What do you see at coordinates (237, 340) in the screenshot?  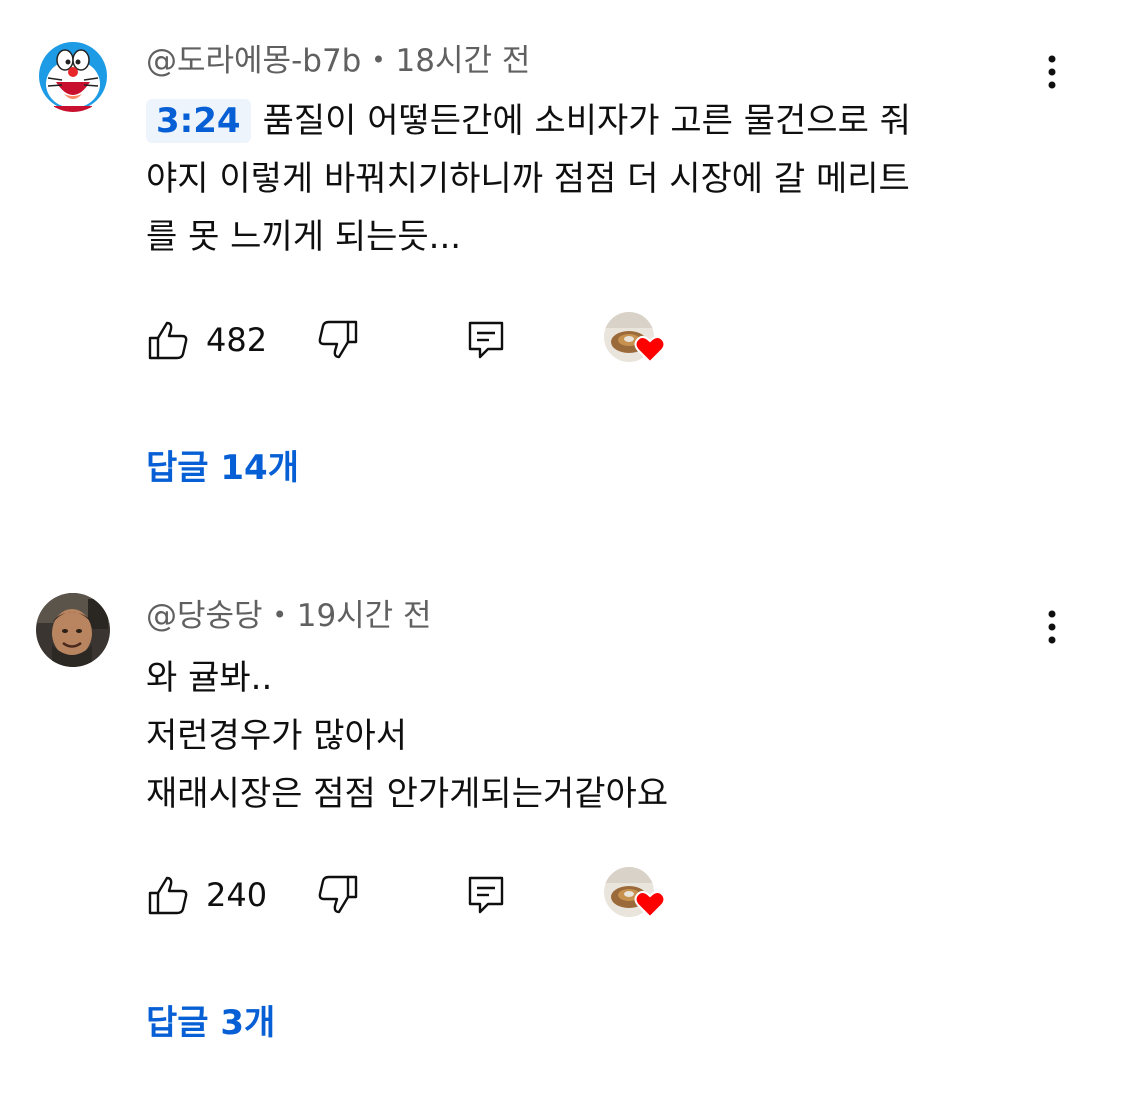 I see `like-count: 482` at bounding box center [237, 340].